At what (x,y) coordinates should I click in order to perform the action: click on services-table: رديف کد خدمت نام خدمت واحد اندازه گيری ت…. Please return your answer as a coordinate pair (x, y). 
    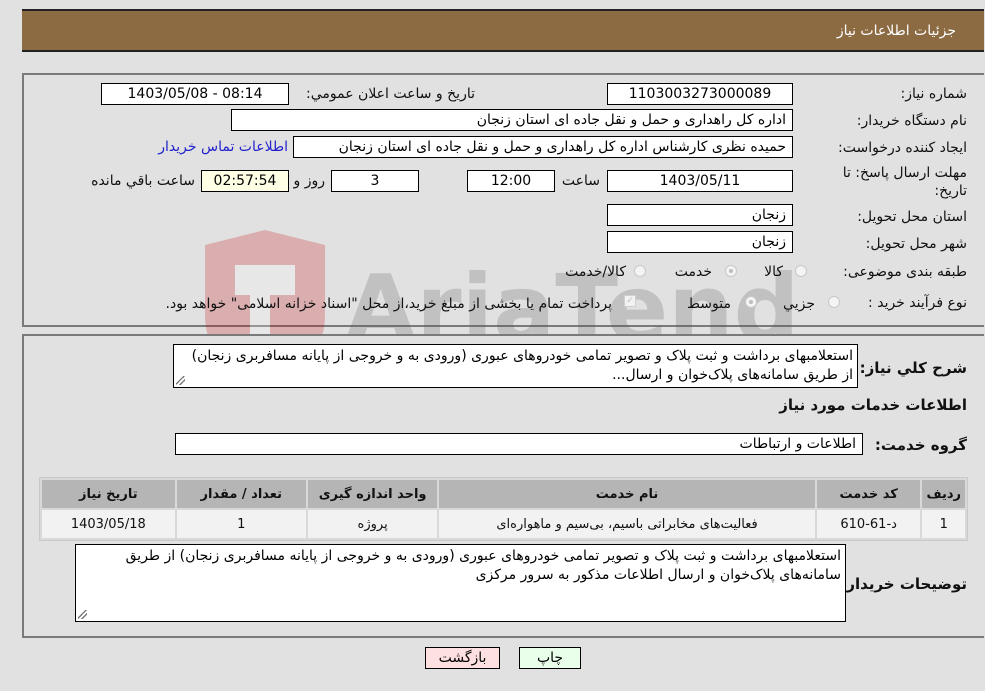
    Looking at the image, I should click on (503, 509).